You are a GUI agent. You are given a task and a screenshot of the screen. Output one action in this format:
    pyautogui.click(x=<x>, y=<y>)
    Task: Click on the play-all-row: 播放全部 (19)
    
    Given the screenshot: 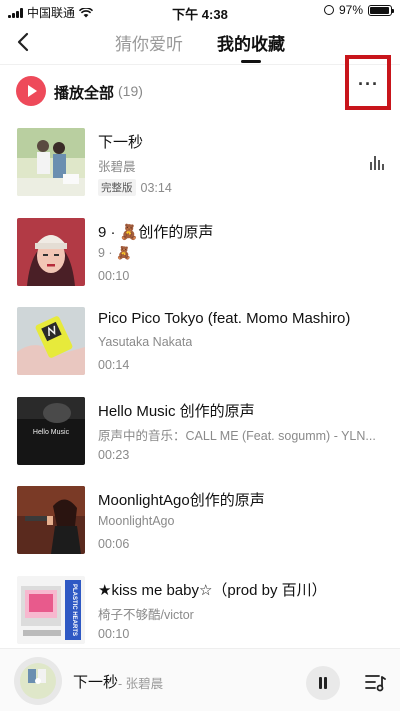 What is the action you would take?
    pyautogui.click(x=200, y=90)
    